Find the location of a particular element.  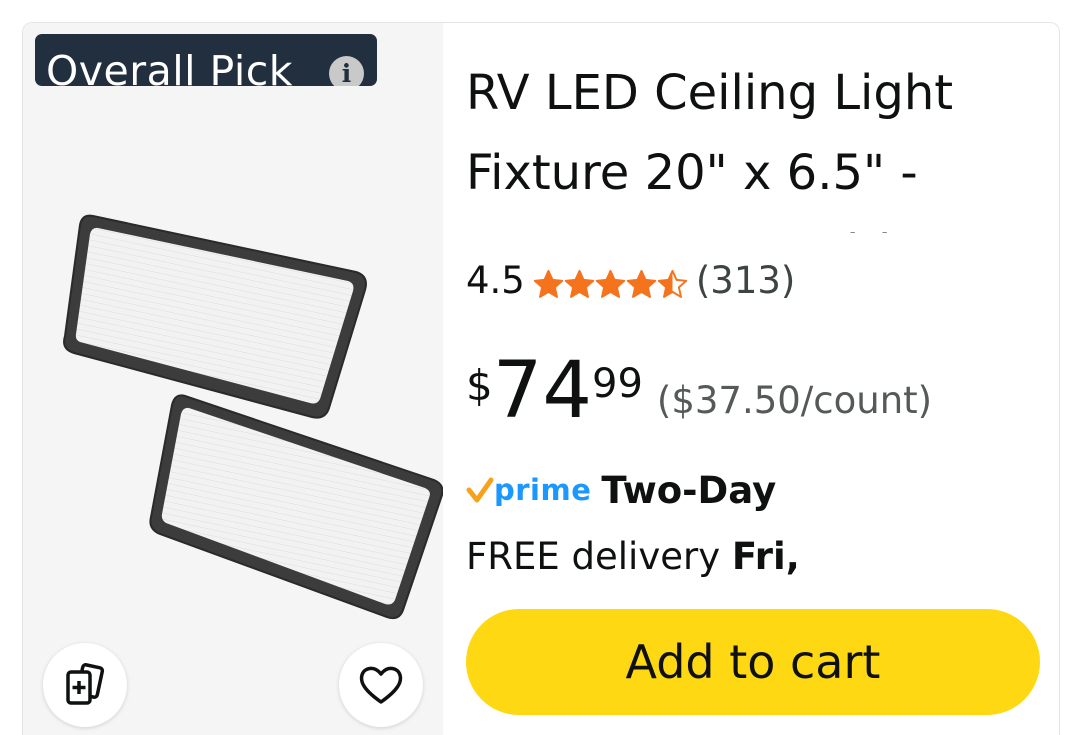

rating-row: 4.5 (313) is located at coordinates (630, 280).